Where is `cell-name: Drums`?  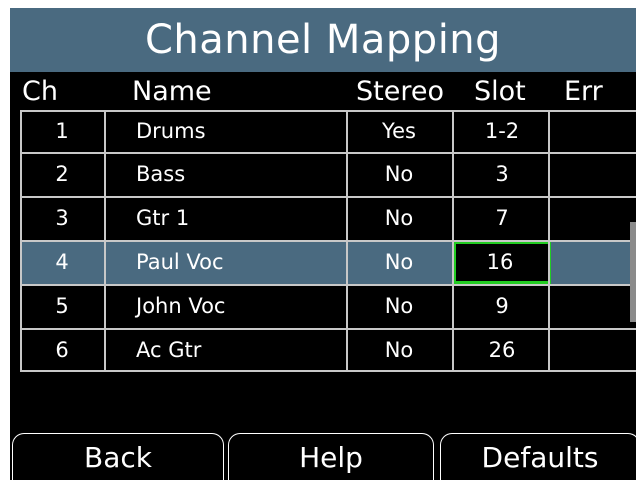
cell-name: Drums is located at coordinates (171, 131).